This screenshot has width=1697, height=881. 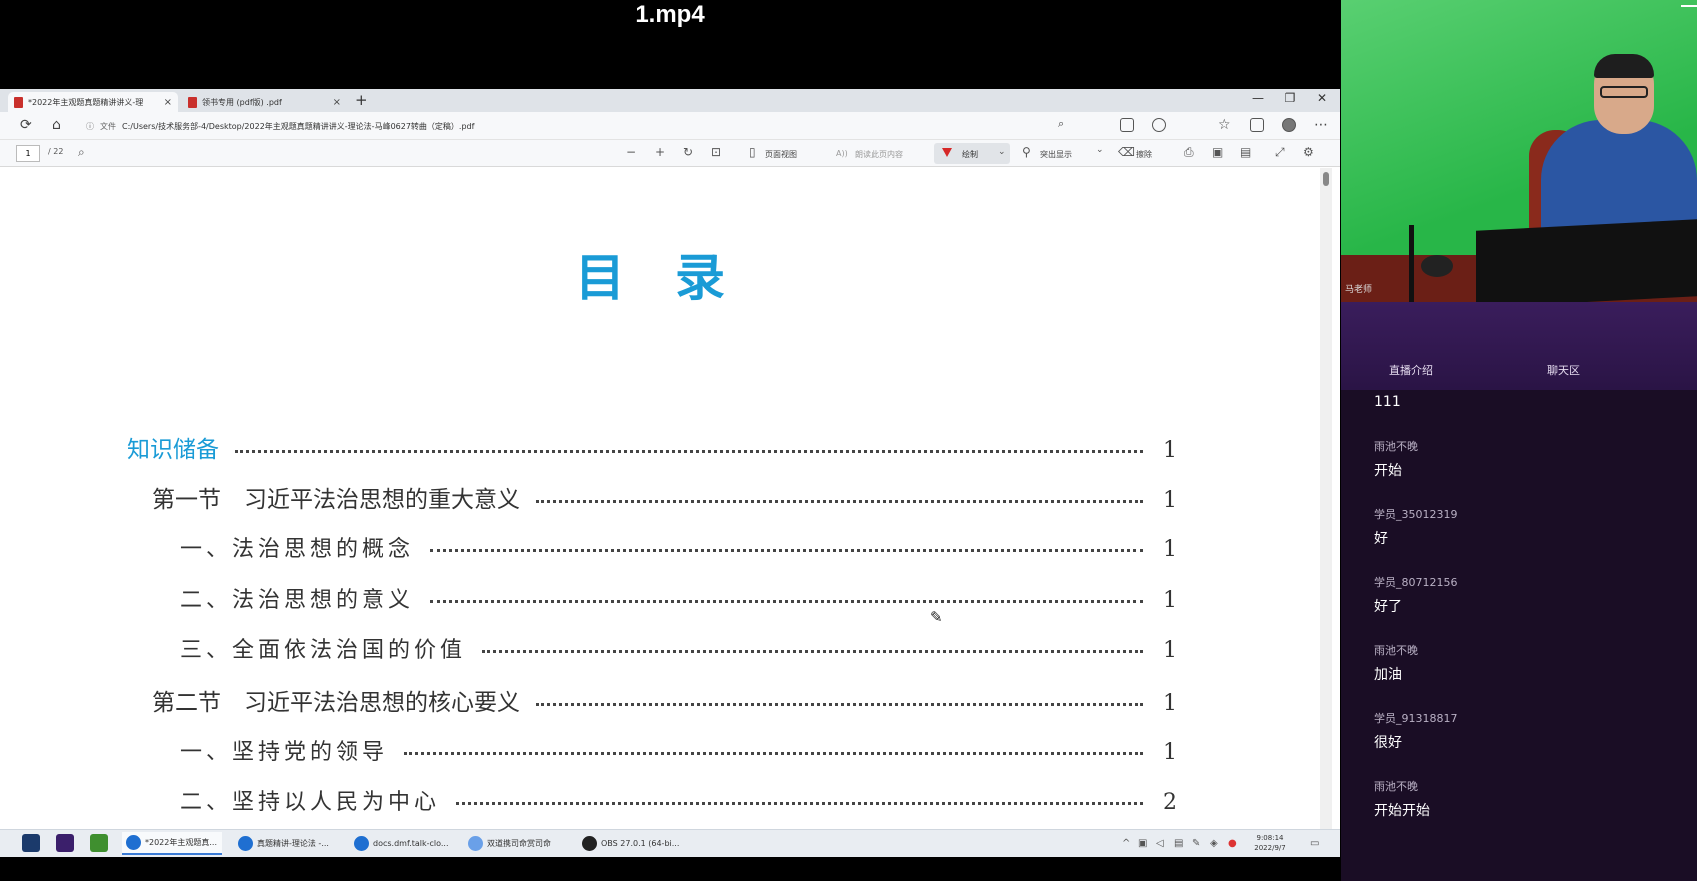 What do you see at coordinates (1061, 124) in the screenshot?
I see `zoom-icon: ⌕` at bounding box center [1061, 124].